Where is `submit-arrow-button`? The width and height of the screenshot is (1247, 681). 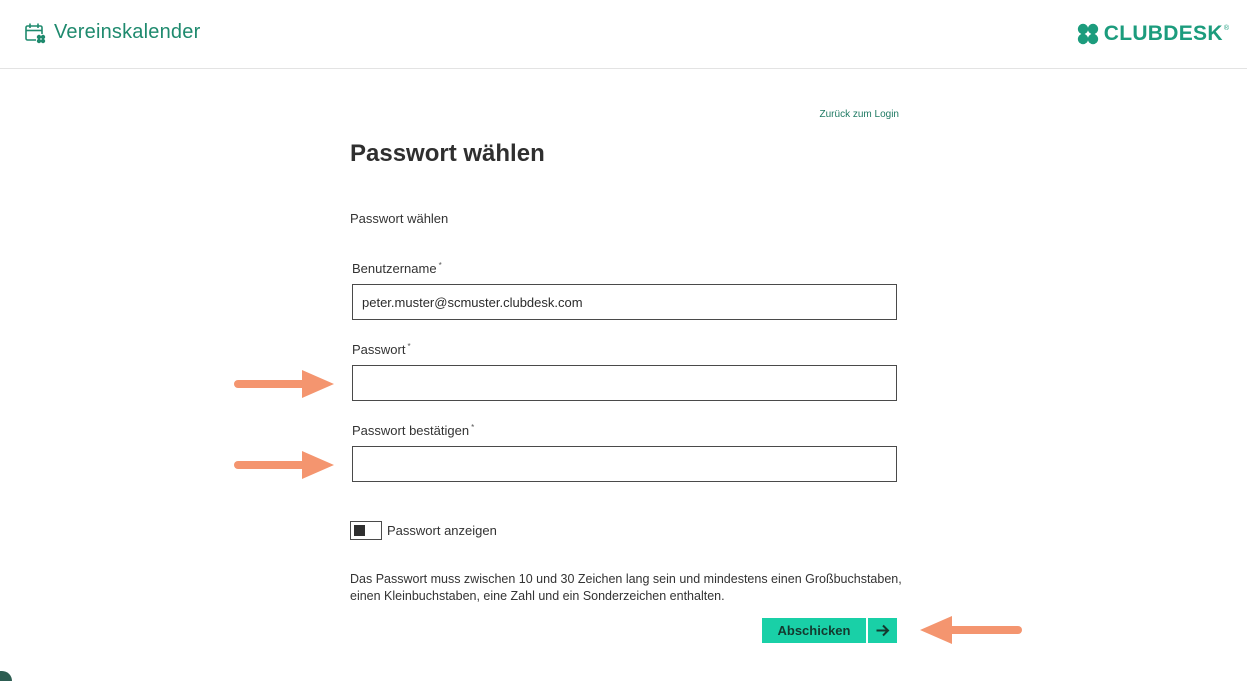 submit-arrow-button is located at coordinates (882, 630).